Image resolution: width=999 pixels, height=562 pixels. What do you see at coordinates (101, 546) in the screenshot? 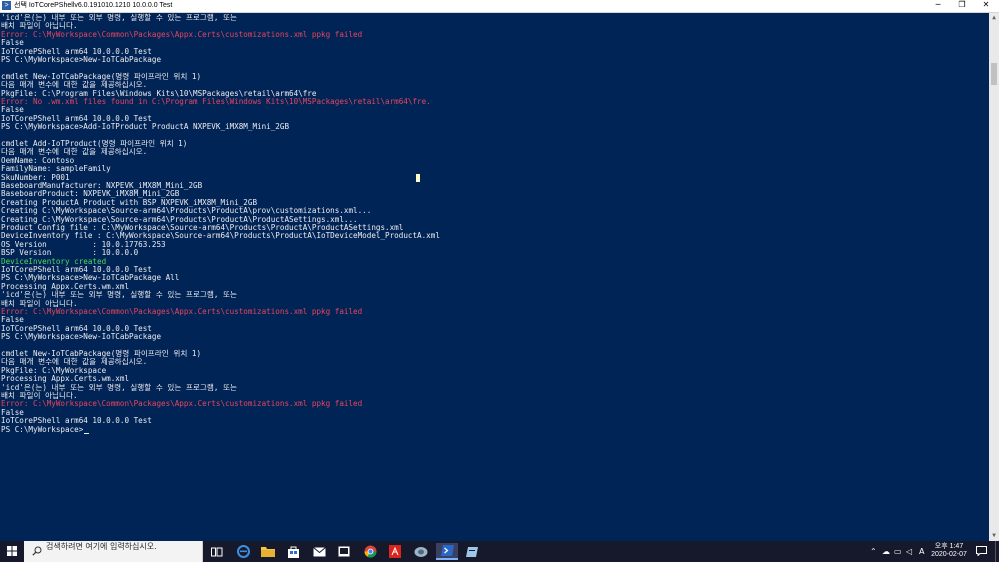
I see `search-placeholder: 검색하려면 여기에 입력하십시오.` at bounding box center [101, 546].